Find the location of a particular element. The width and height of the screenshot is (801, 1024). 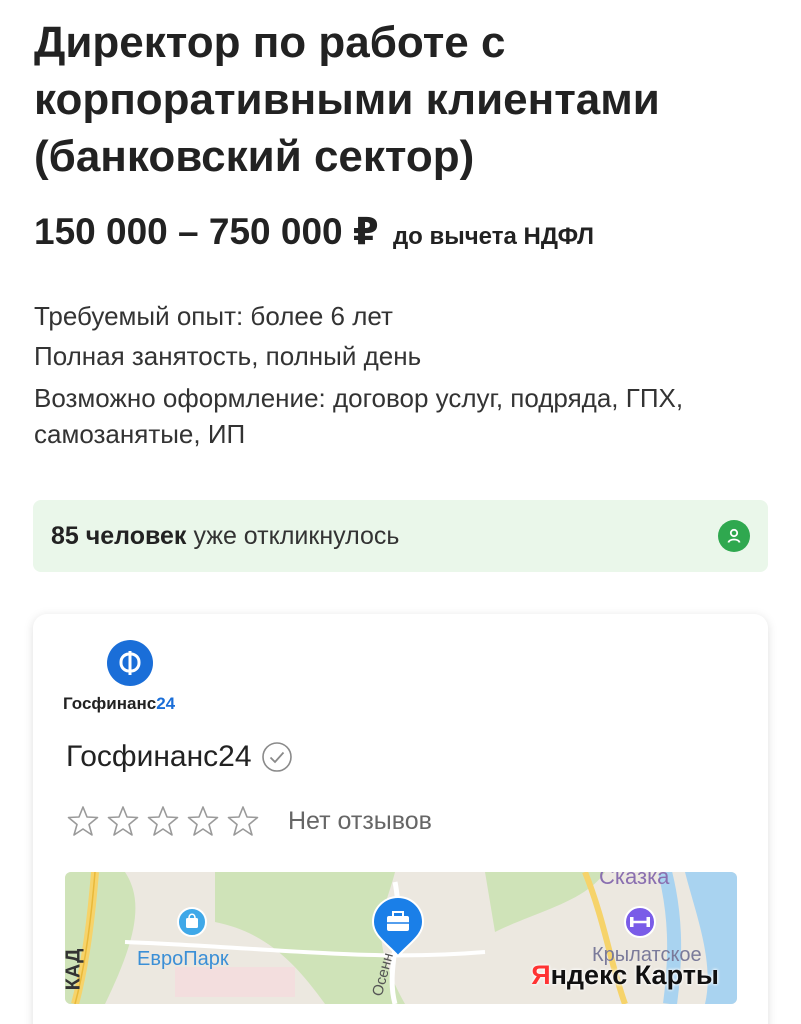

brand-rest: ндекс Карты is located at coordinates (634, 975).